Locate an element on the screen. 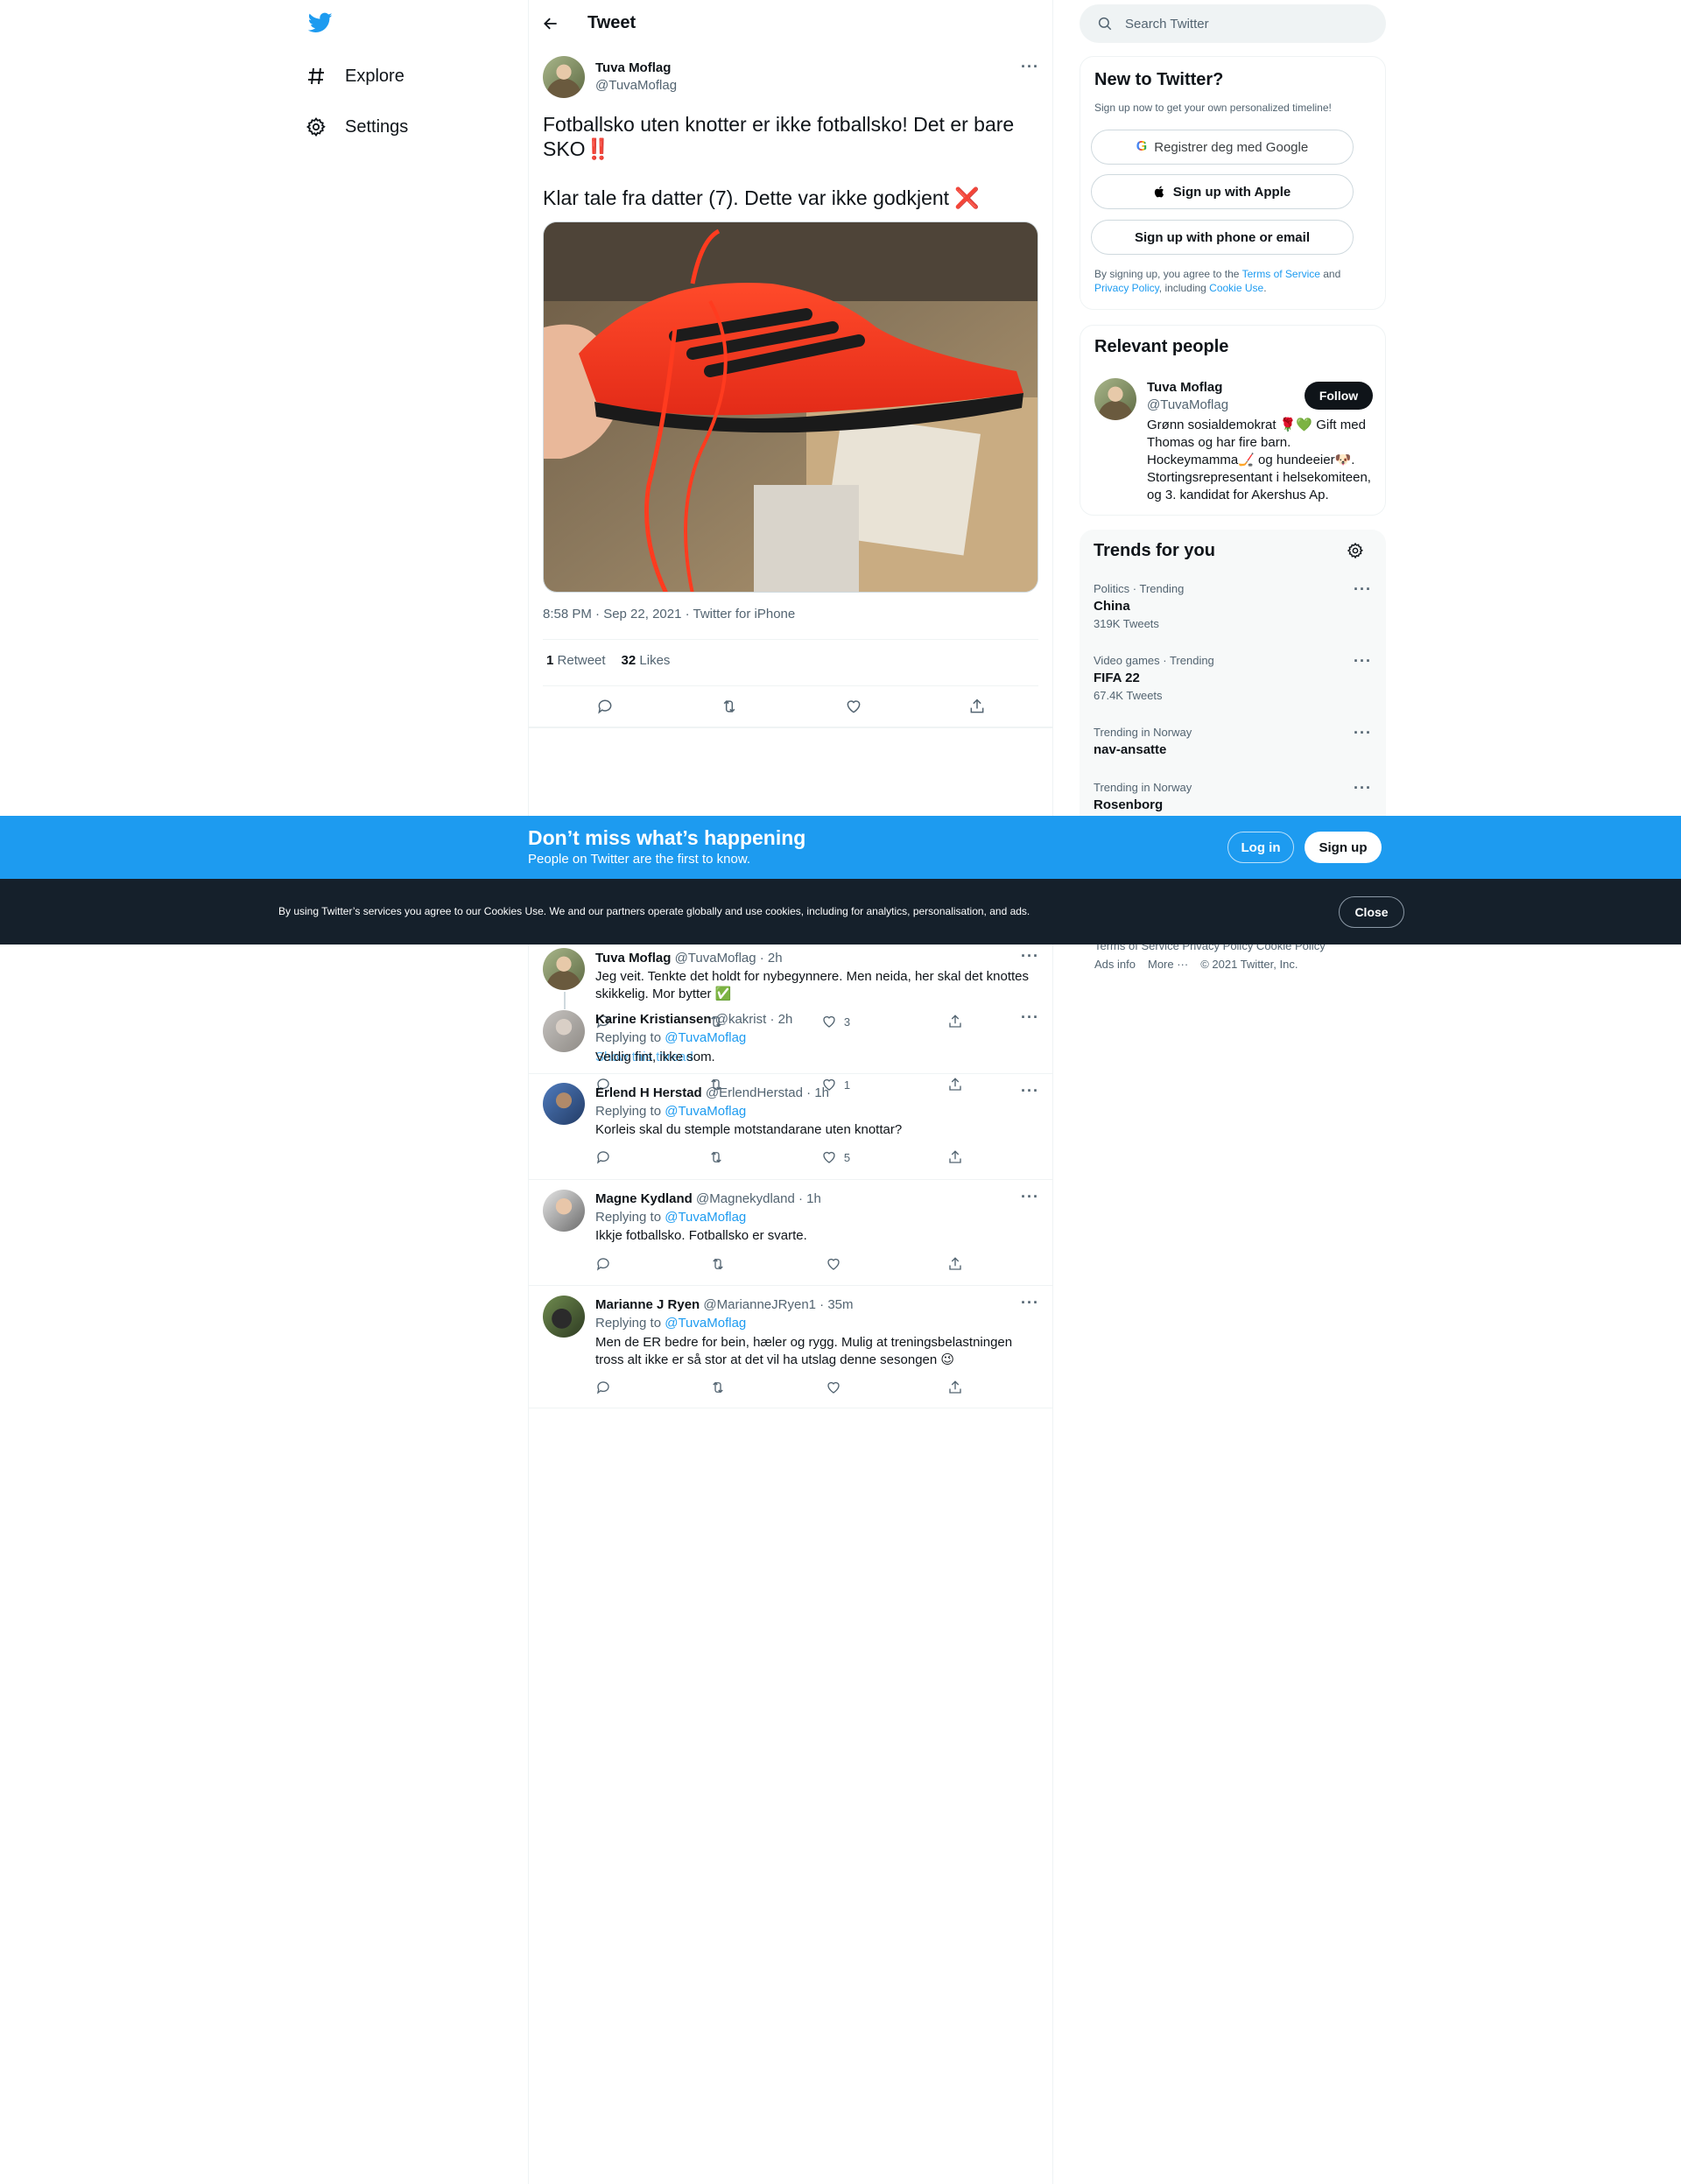  reply-name: Karine Kristiansen is located at coordinates (653, 1019).